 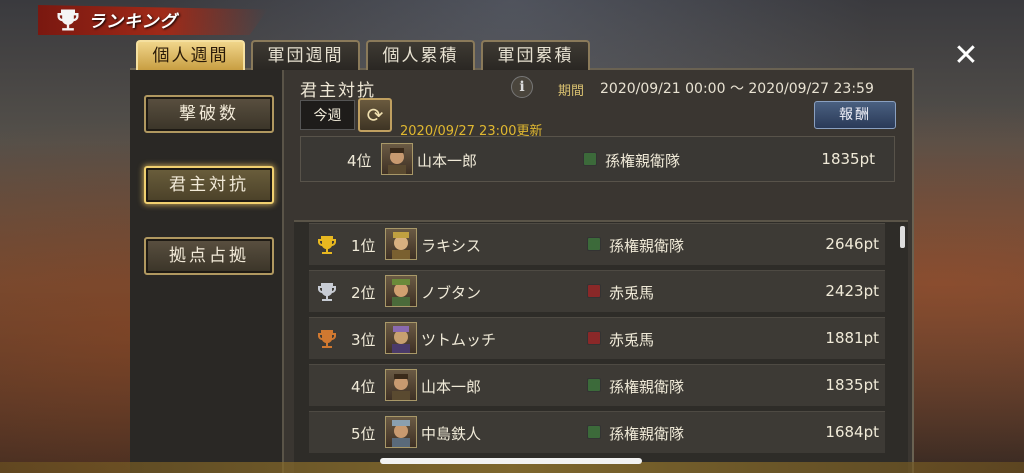 What do you see at coordinates (855, 115) in the screenshot?
I see `reward-button: 報酬` at bounding box center [855, 115].